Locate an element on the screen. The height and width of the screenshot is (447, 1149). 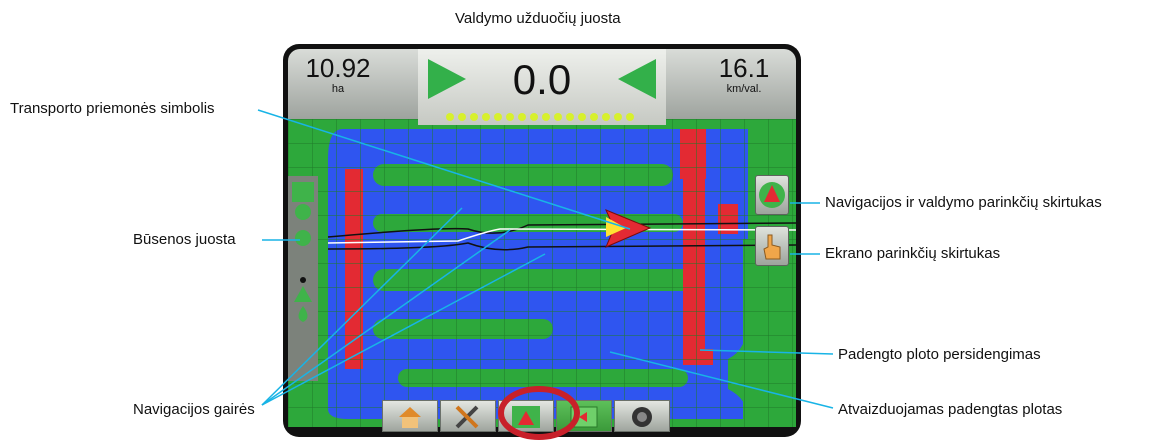
gnss-status-icon is located at coordinates (303, 238).